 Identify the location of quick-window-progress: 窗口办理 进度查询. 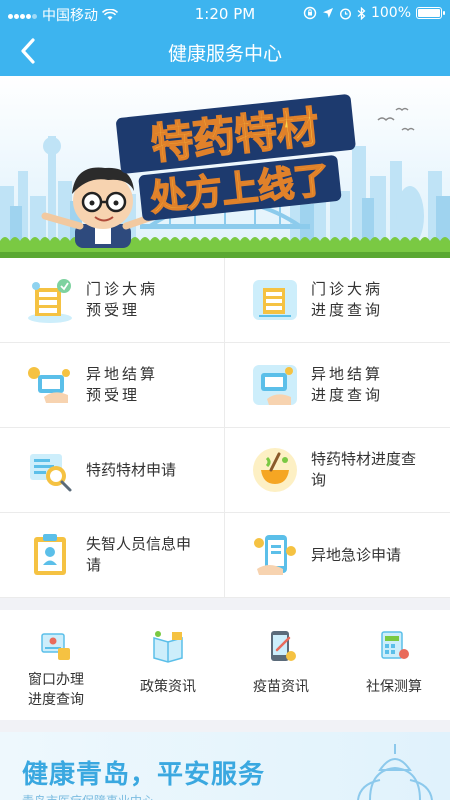
(56, 665).